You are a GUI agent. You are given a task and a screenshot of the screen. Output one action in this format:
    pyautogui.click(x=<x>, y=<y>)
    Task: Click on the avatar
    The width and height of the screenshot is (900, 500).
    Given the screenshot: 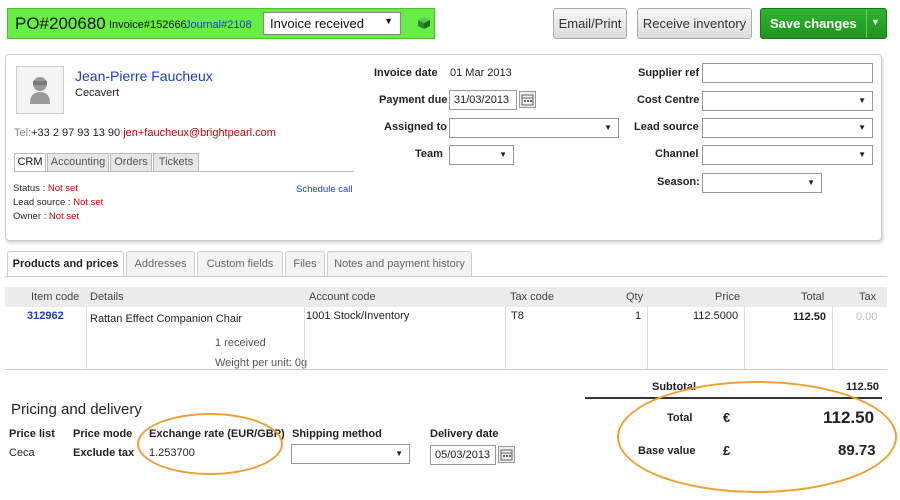 What is the action you would take?
    pyautogui.click(x=40, y=90)
    